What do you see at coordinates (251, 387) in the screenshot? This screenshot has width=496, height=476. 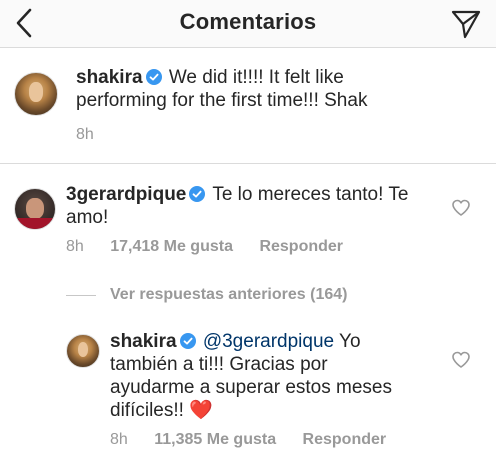 I see `reply-line-3: ayudarme a superar estos meses` at bounding box center [251, 387].